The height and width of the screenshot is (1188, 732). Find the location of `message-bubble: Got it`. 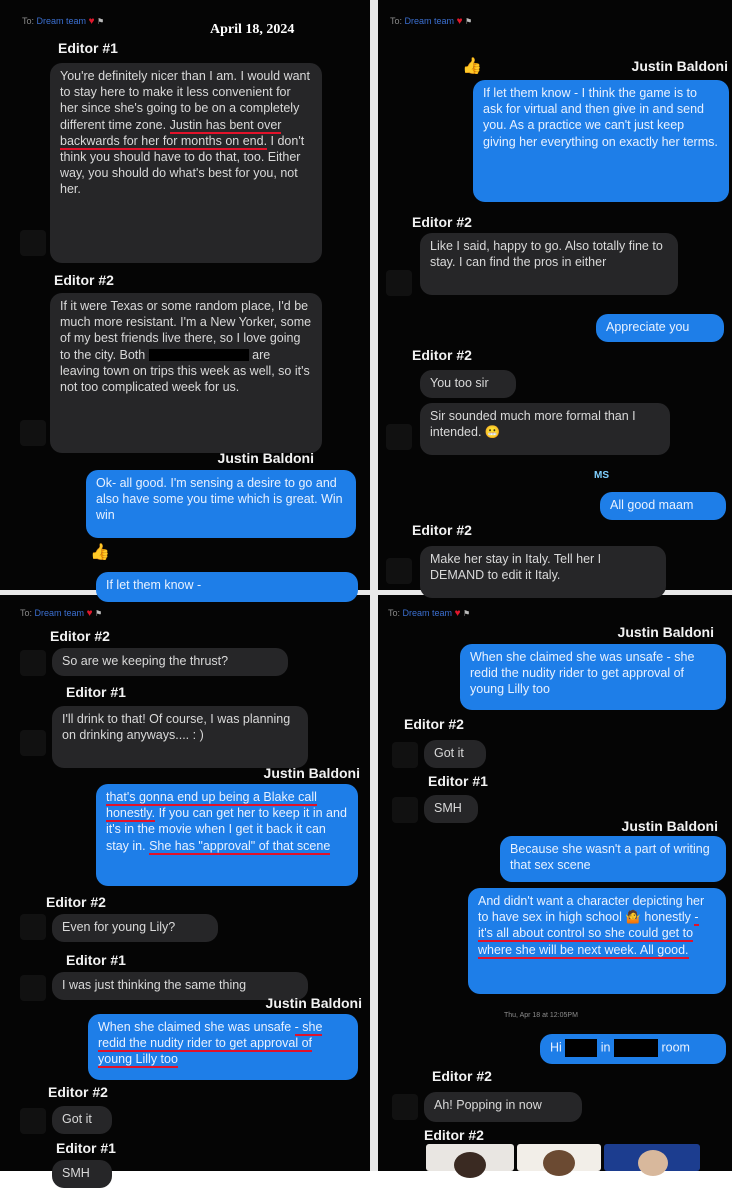

message-bubble: Got it is located at coordinates (82, 1120).